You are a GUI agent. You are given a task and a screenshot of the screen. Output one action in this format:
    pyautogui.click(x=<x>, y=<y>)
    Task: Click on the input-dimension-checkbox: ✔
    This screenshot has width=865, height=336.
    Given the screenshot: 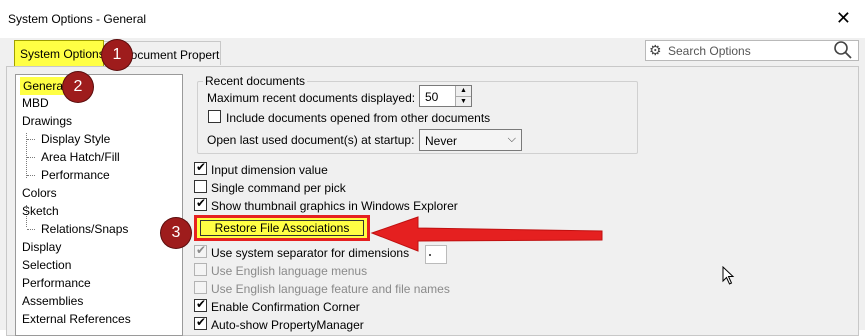 What is the action you would take?
    pyautogui.click(x=200, y=167)
    